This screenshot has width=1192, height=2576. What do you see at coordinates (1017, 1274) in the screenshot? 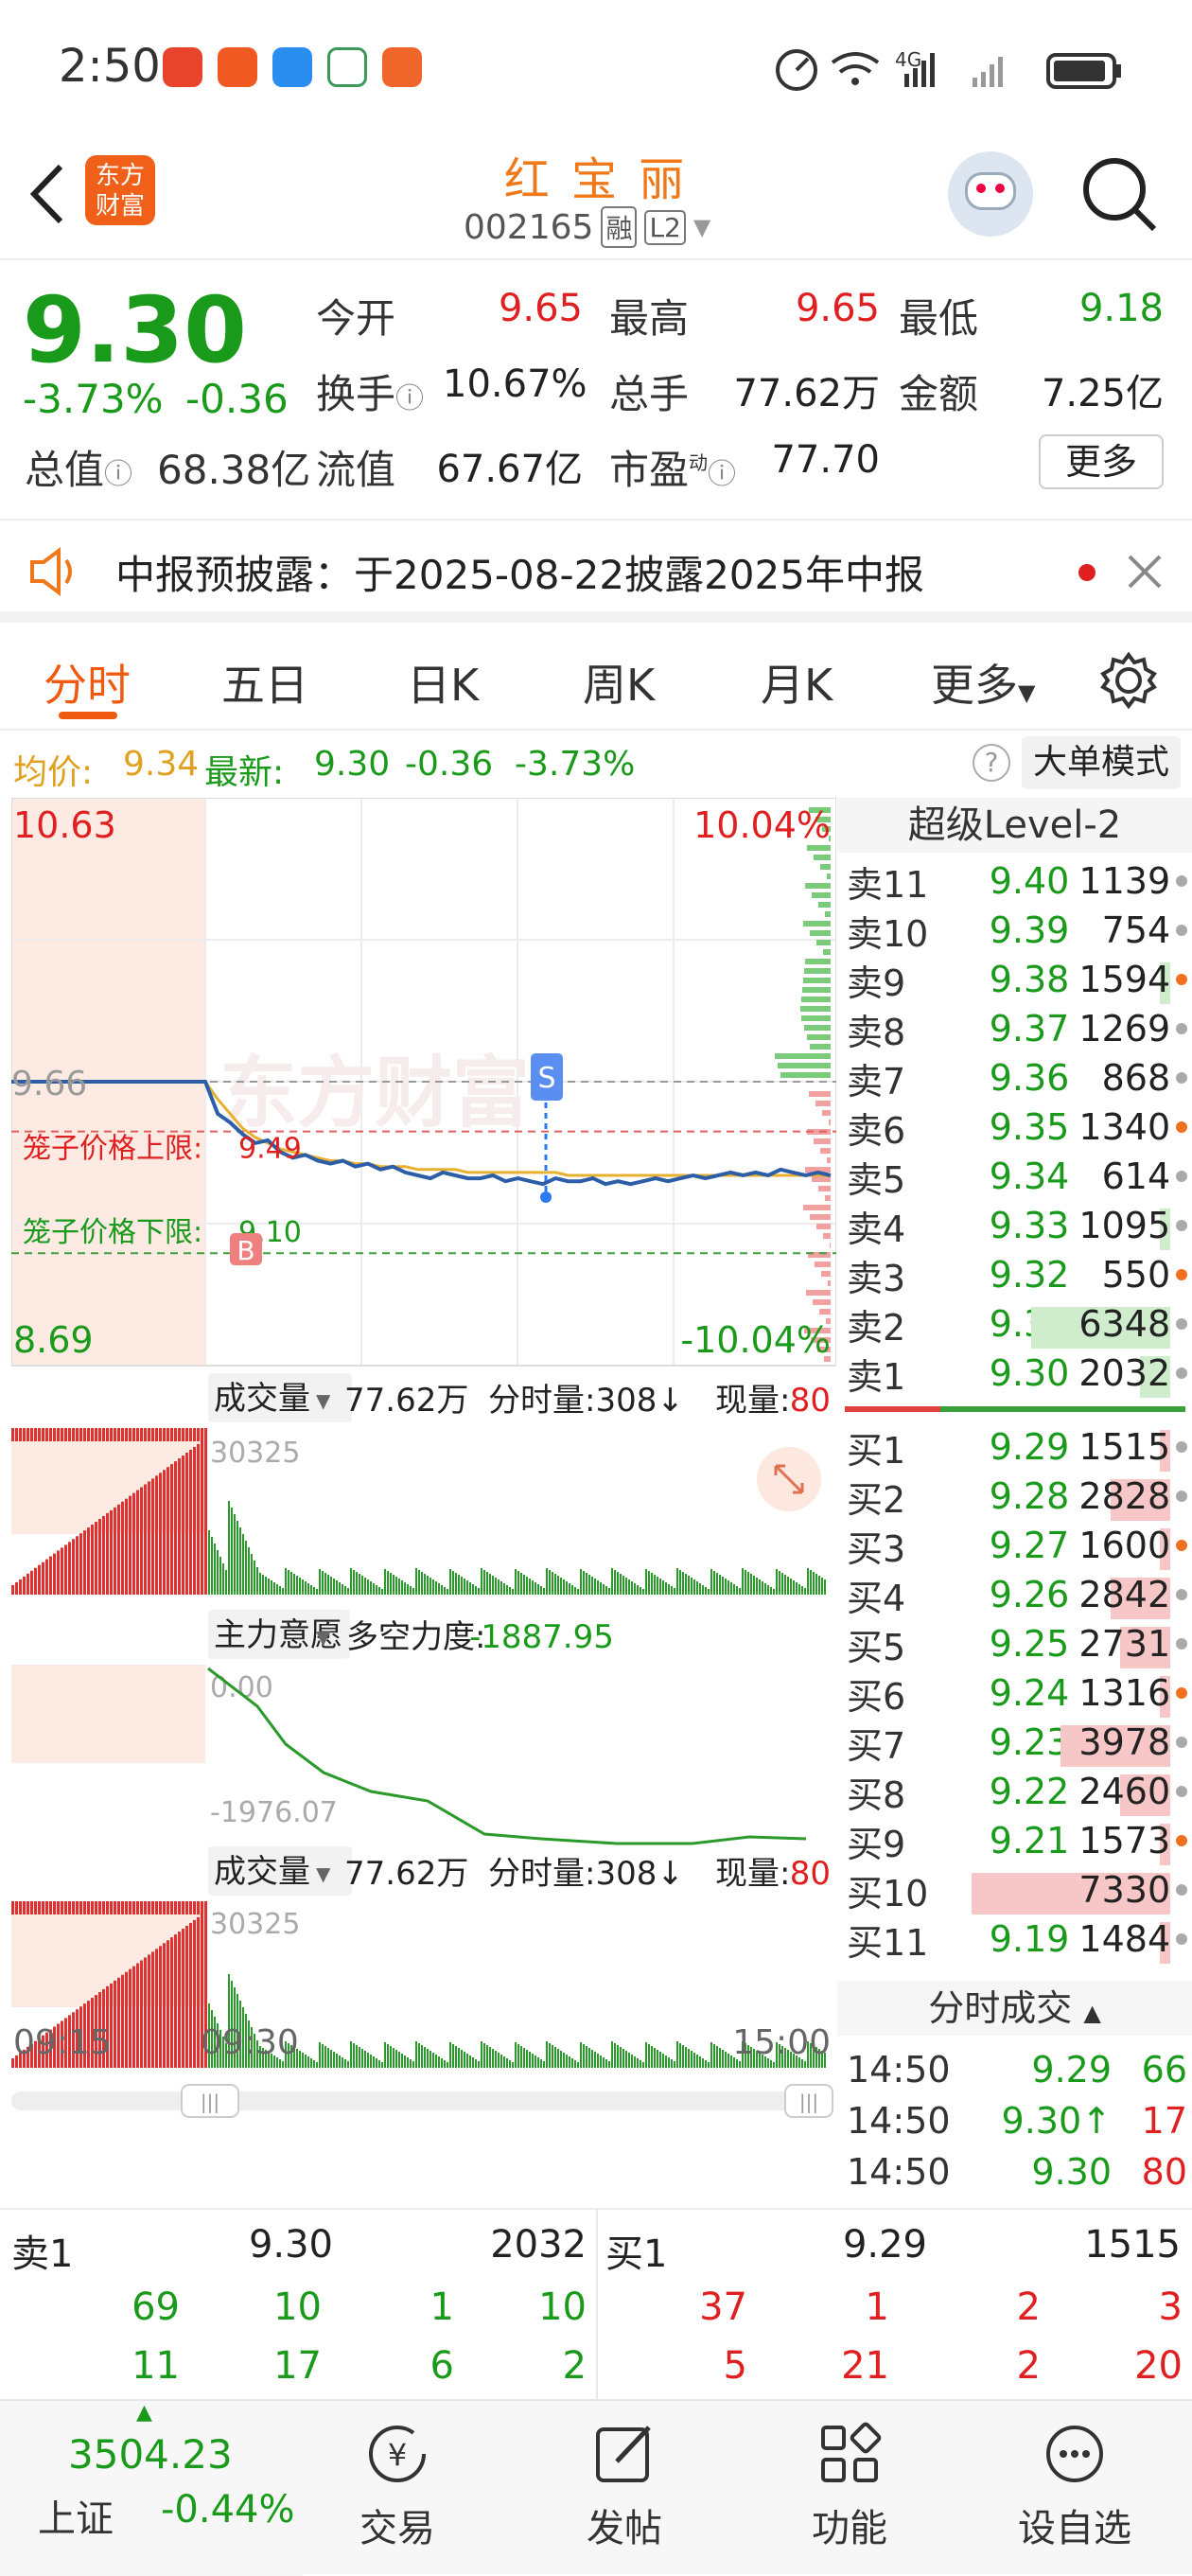
I see `ask-row: 卖3 9.32 550` at bounding box center [1017, 1274].